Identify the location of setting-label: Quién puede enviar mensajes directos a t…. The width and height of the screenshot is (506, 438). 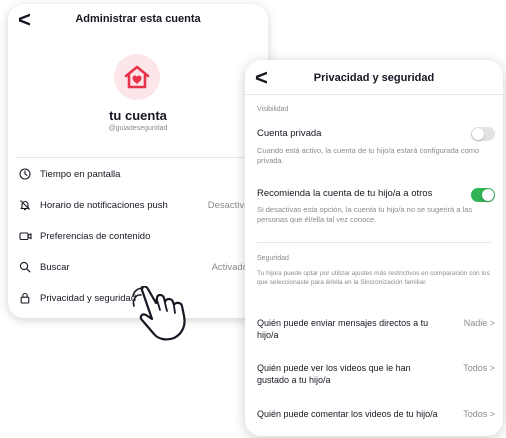
(343, 329).